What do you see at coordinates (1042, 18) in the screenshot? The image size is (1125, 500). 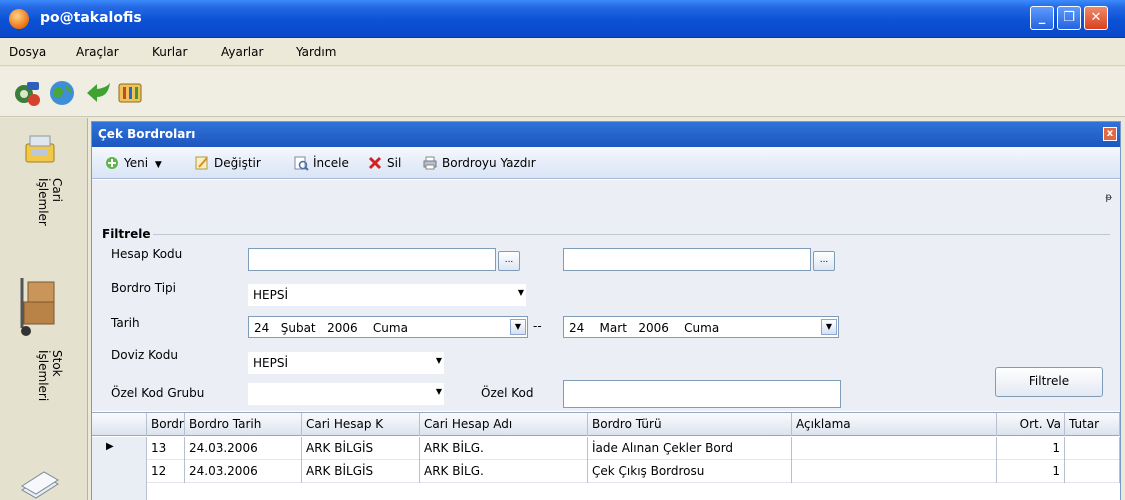 I see `minimize-button: _` at bounding box center [1042, 18].